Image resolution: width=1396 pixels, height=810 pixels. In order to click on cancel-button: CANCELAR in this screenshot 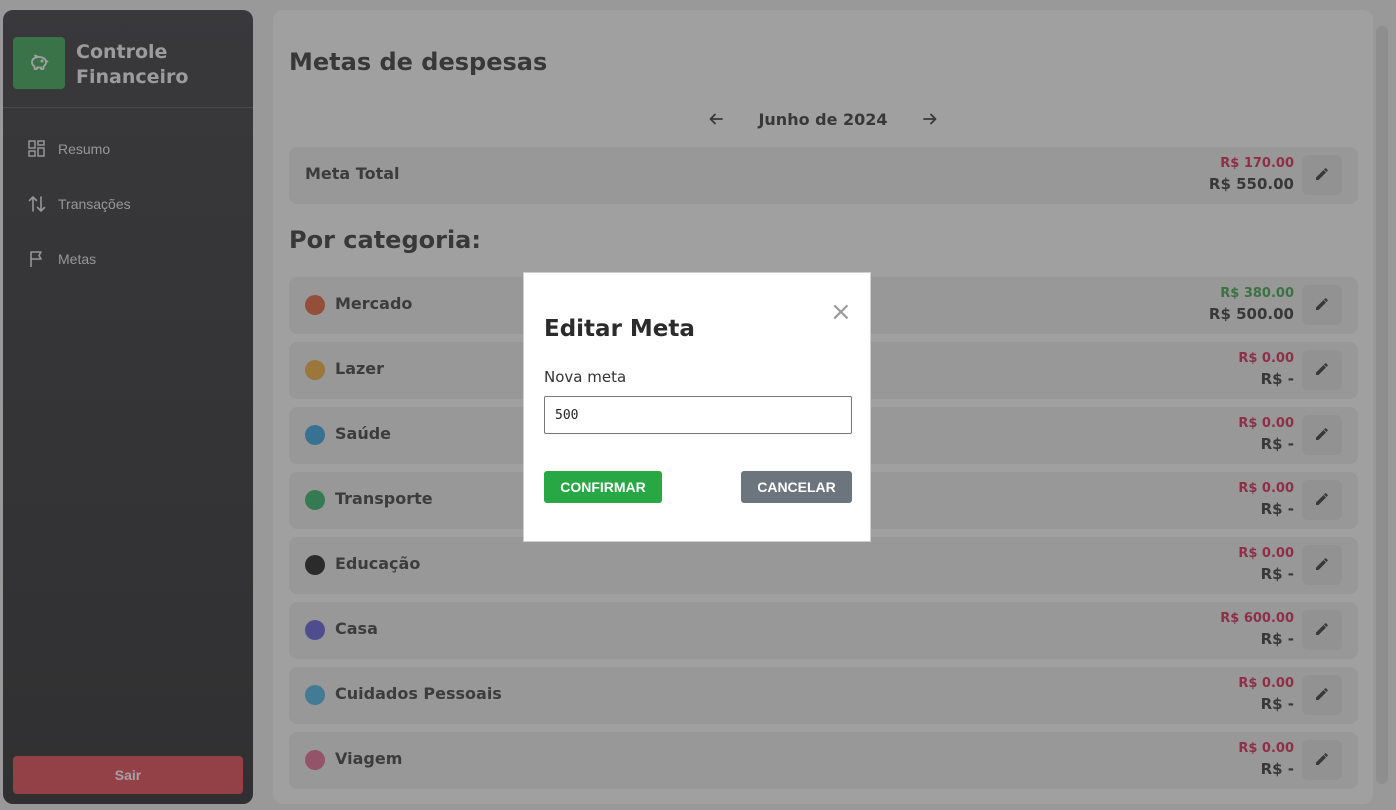, I will do `click(796, 487)`.